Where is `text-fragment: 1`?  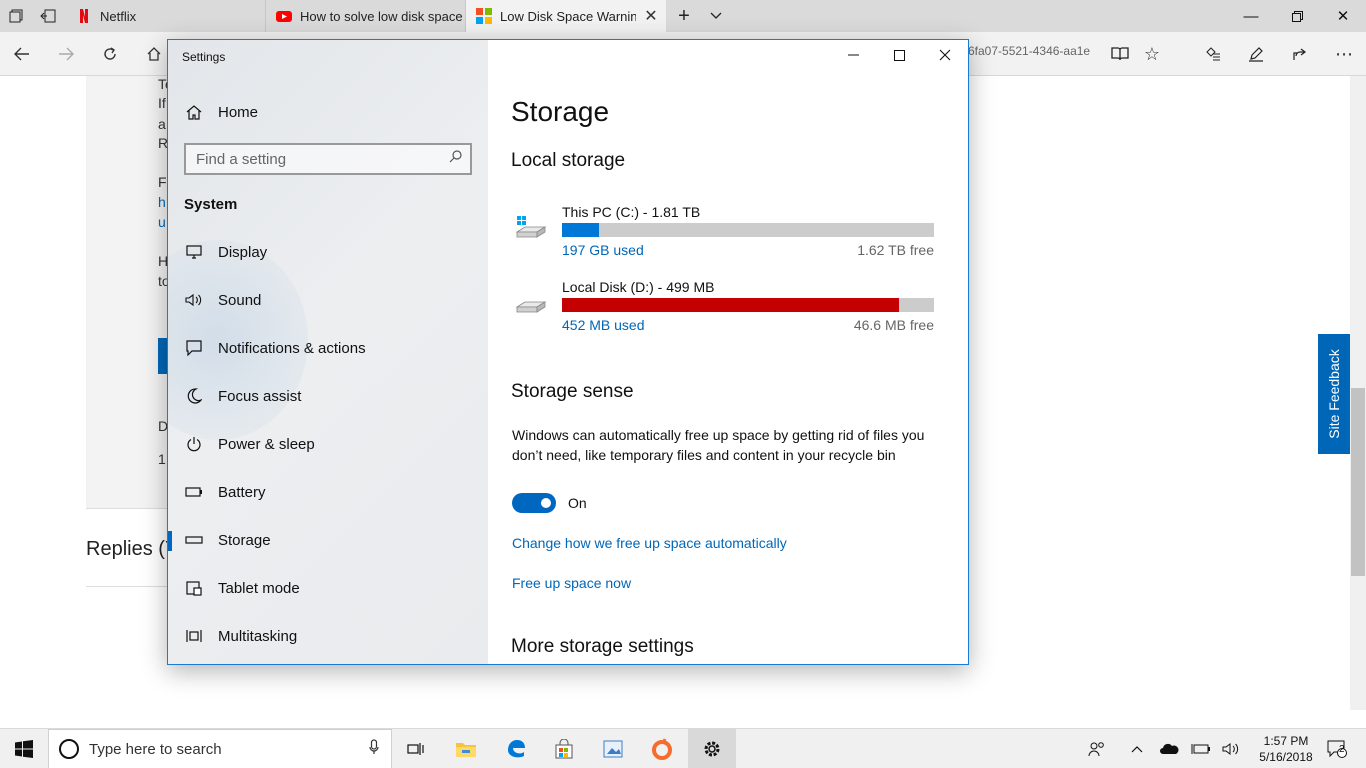
text-fragment: 1 is located at coordinates (162, 459).